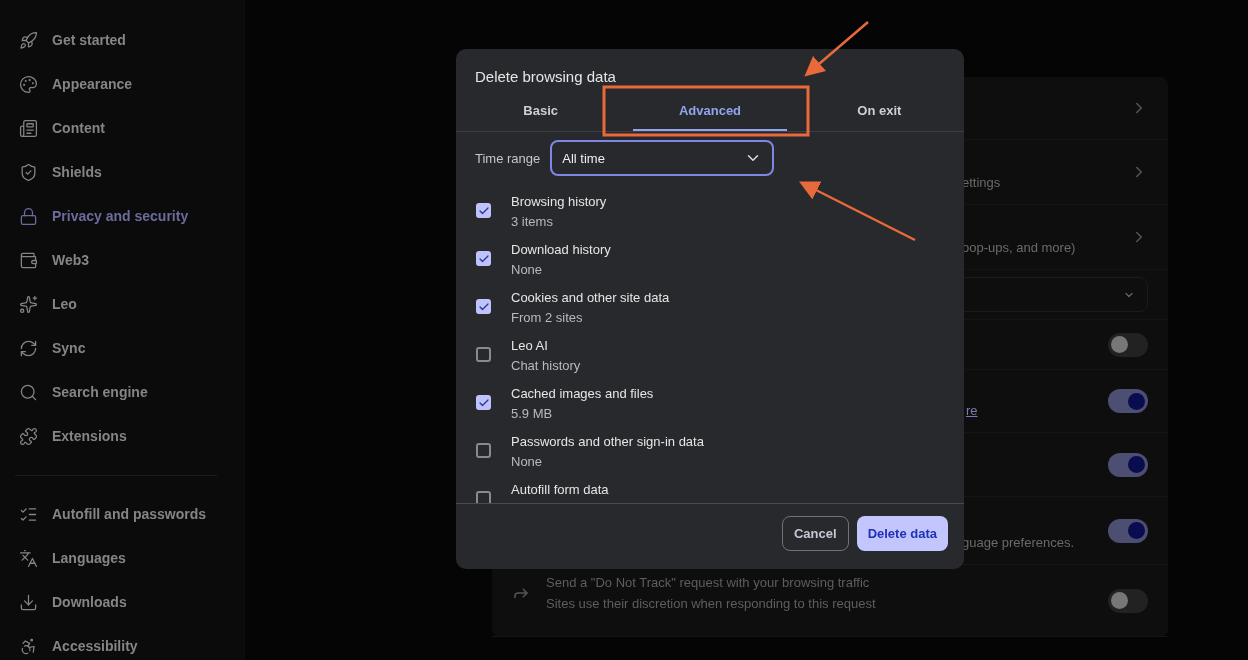 This screenshot has height=660, width=1248. What do you see at coordinates (122, 558) in the screenshot?
I see `sidebar-item: Languages` at bounding box center [122, 558].